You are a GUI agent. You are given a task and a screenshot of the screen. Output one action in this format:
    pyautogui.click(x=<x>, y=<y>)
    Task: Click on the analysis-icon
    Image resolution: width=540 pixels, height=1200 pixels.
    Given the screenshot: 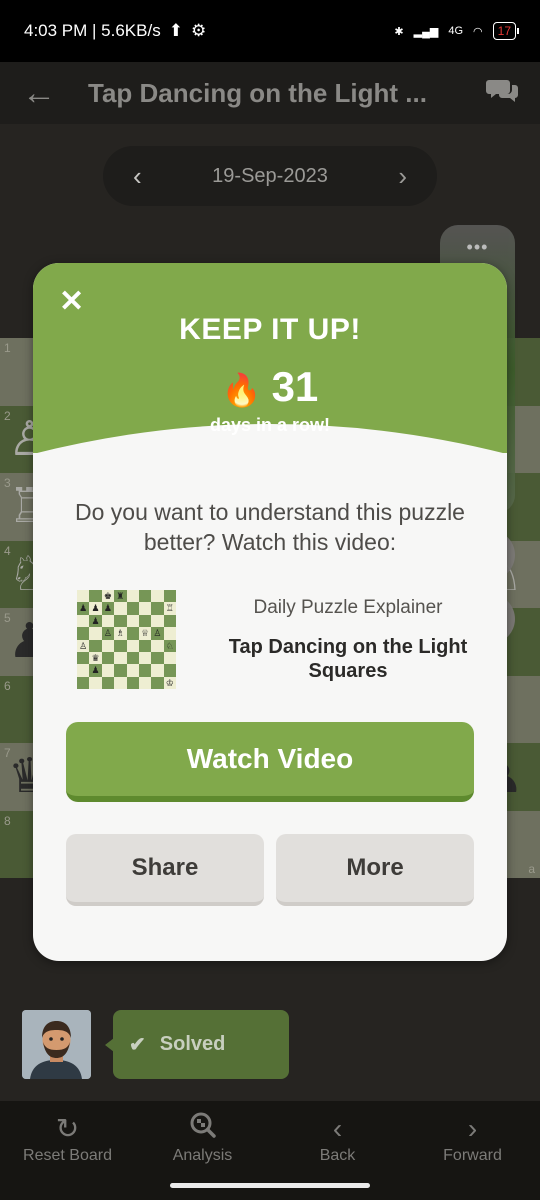 What is the action you would take?
    pyautogui.click(x=203, y=1129)
    